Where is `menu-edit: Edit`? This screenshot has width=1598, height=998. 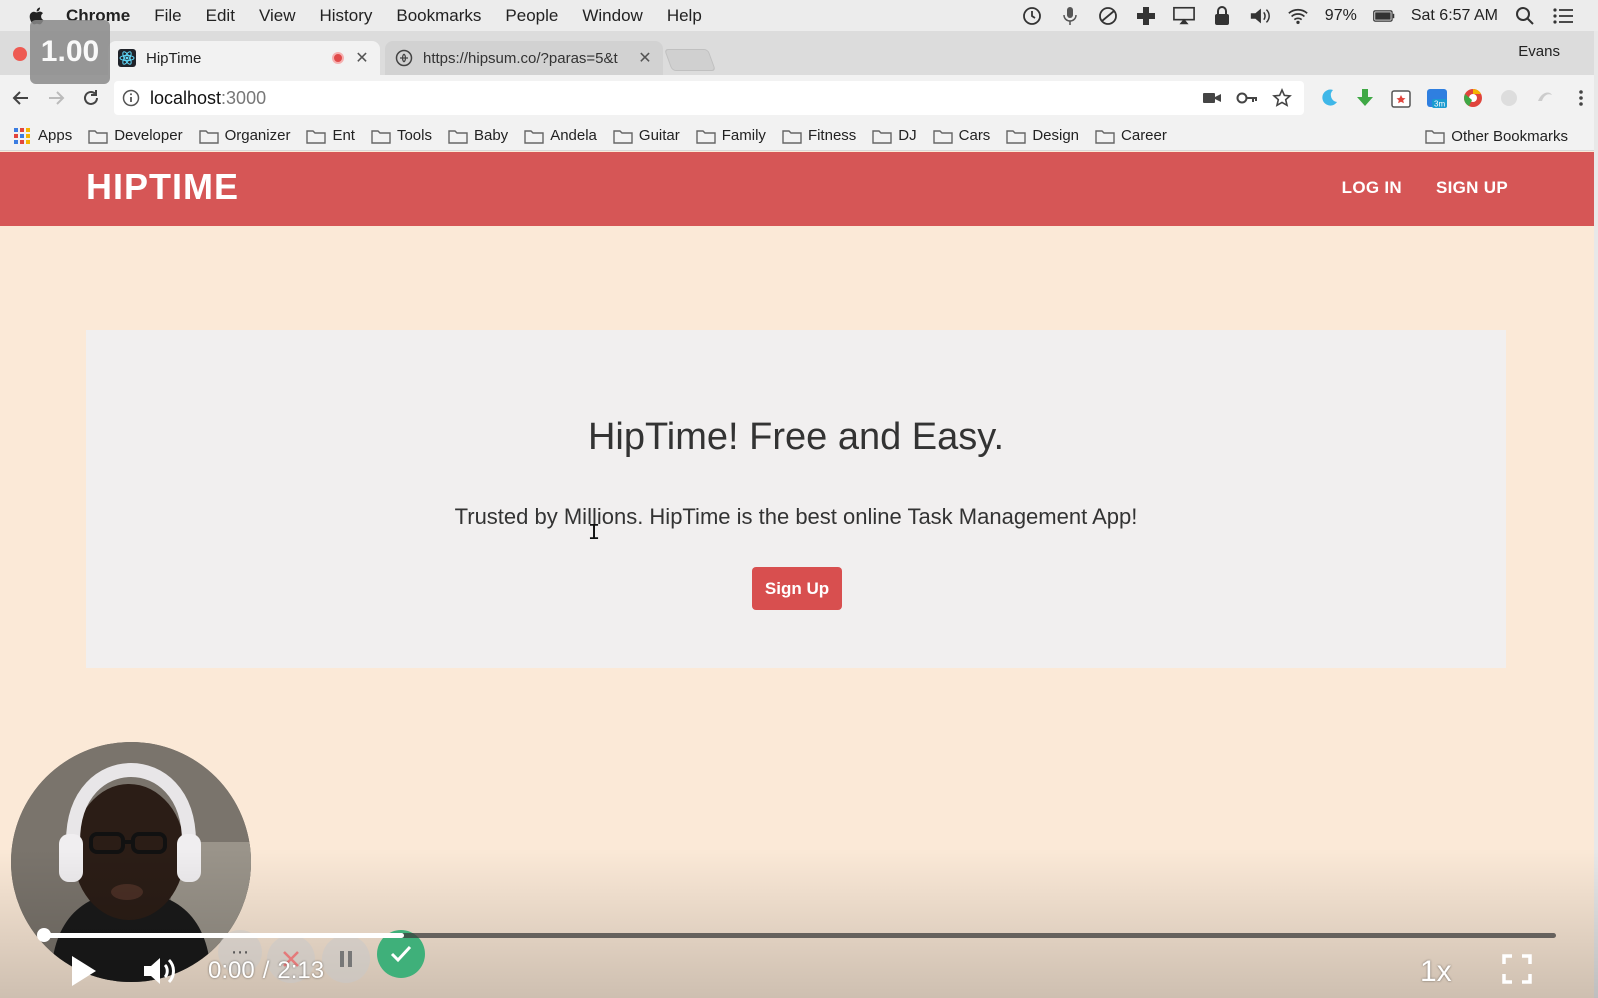
menu-edit: Edit is located at coordinates (220, 16).